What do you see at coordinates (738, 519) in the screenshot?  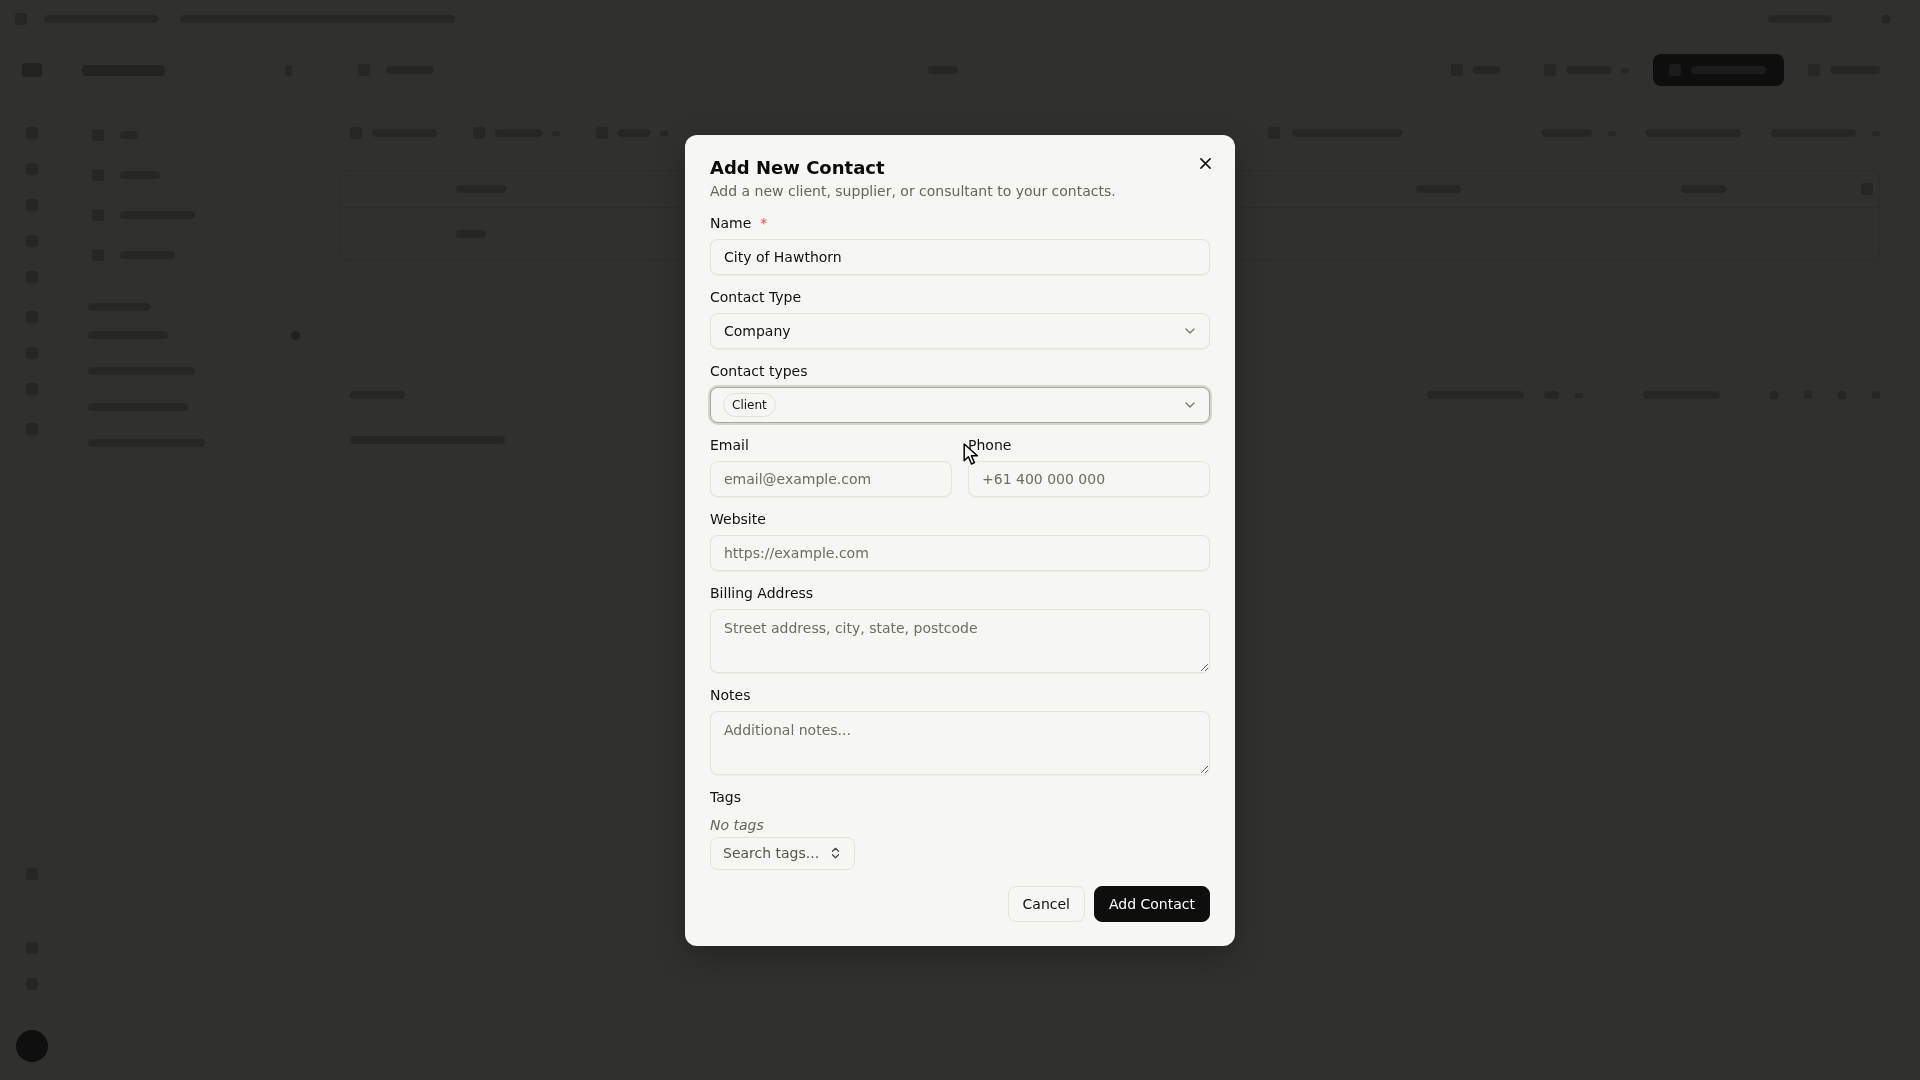 I see `field-label: Website` at bounding box center [738, 519].